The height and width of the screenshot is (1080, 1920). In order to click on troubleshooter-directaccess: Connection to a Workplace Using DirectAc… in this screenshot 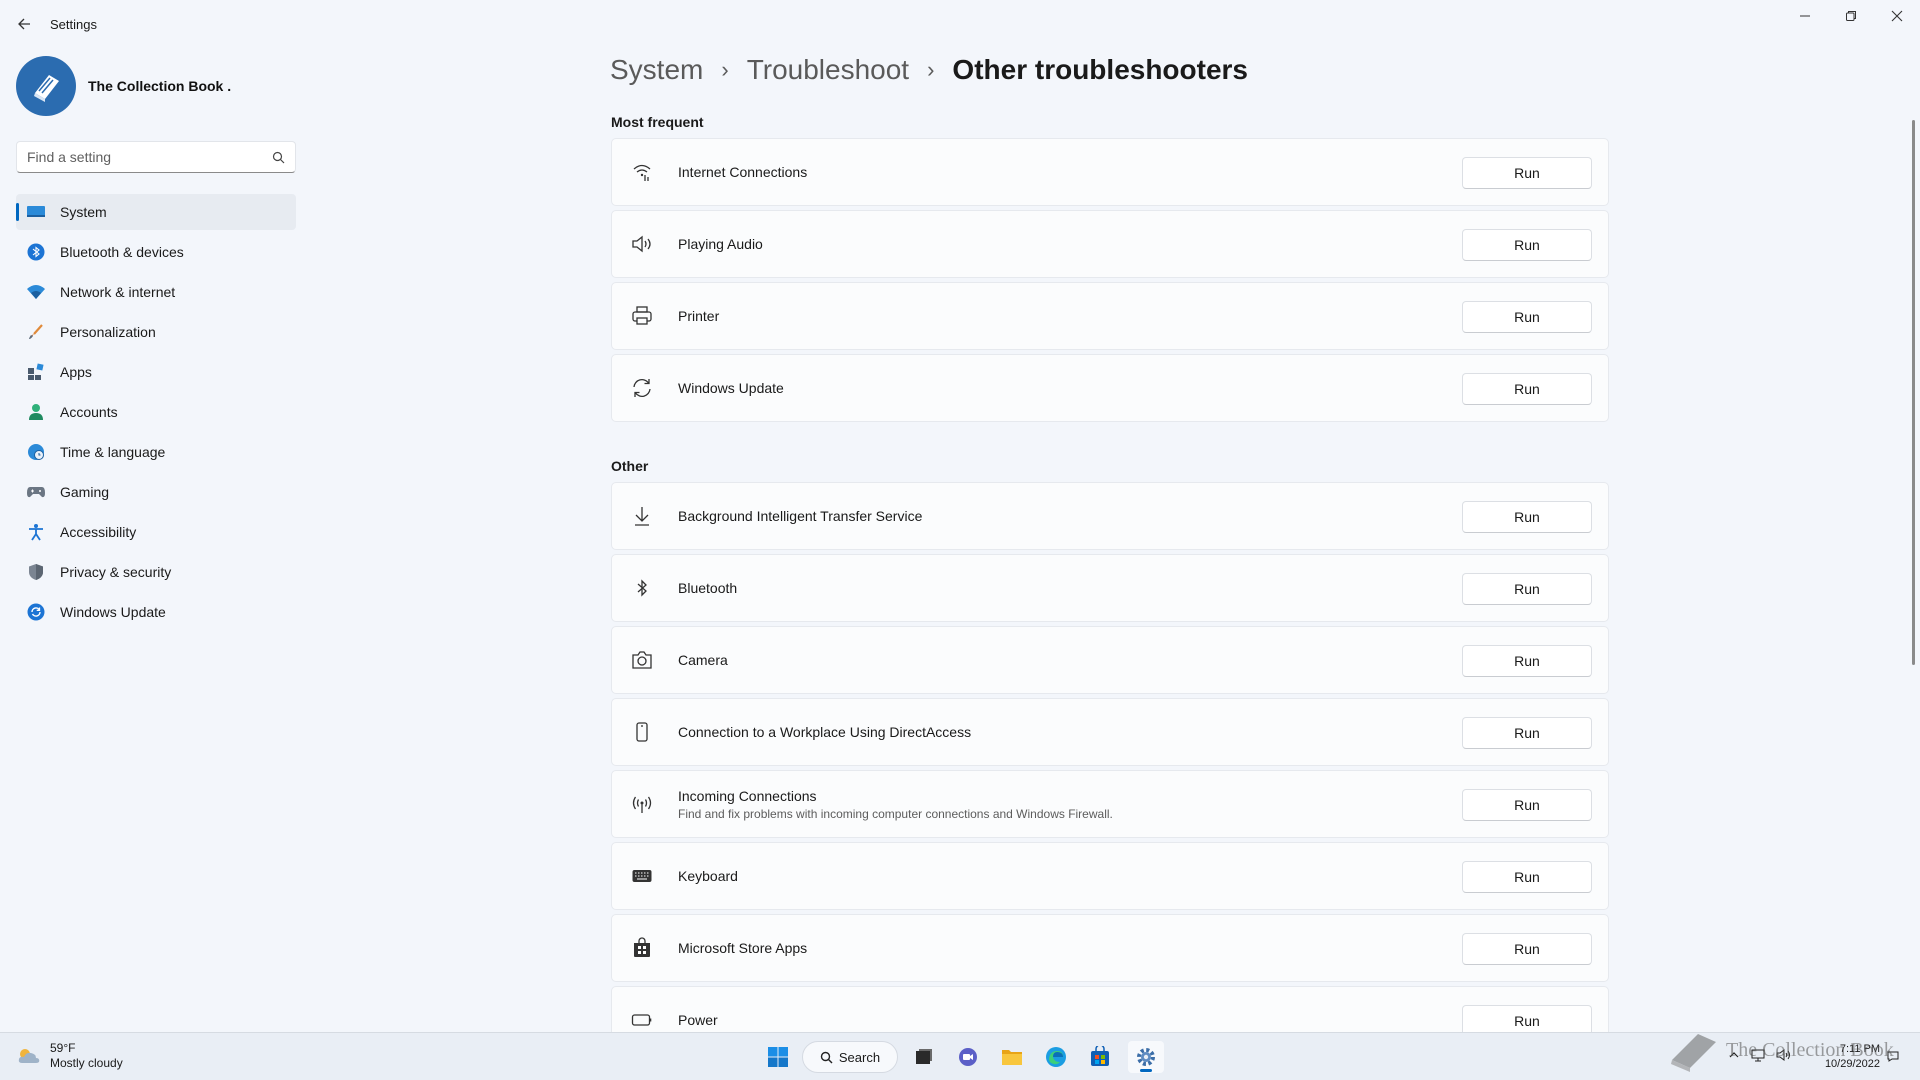, I will do `click(1110, 732)`.